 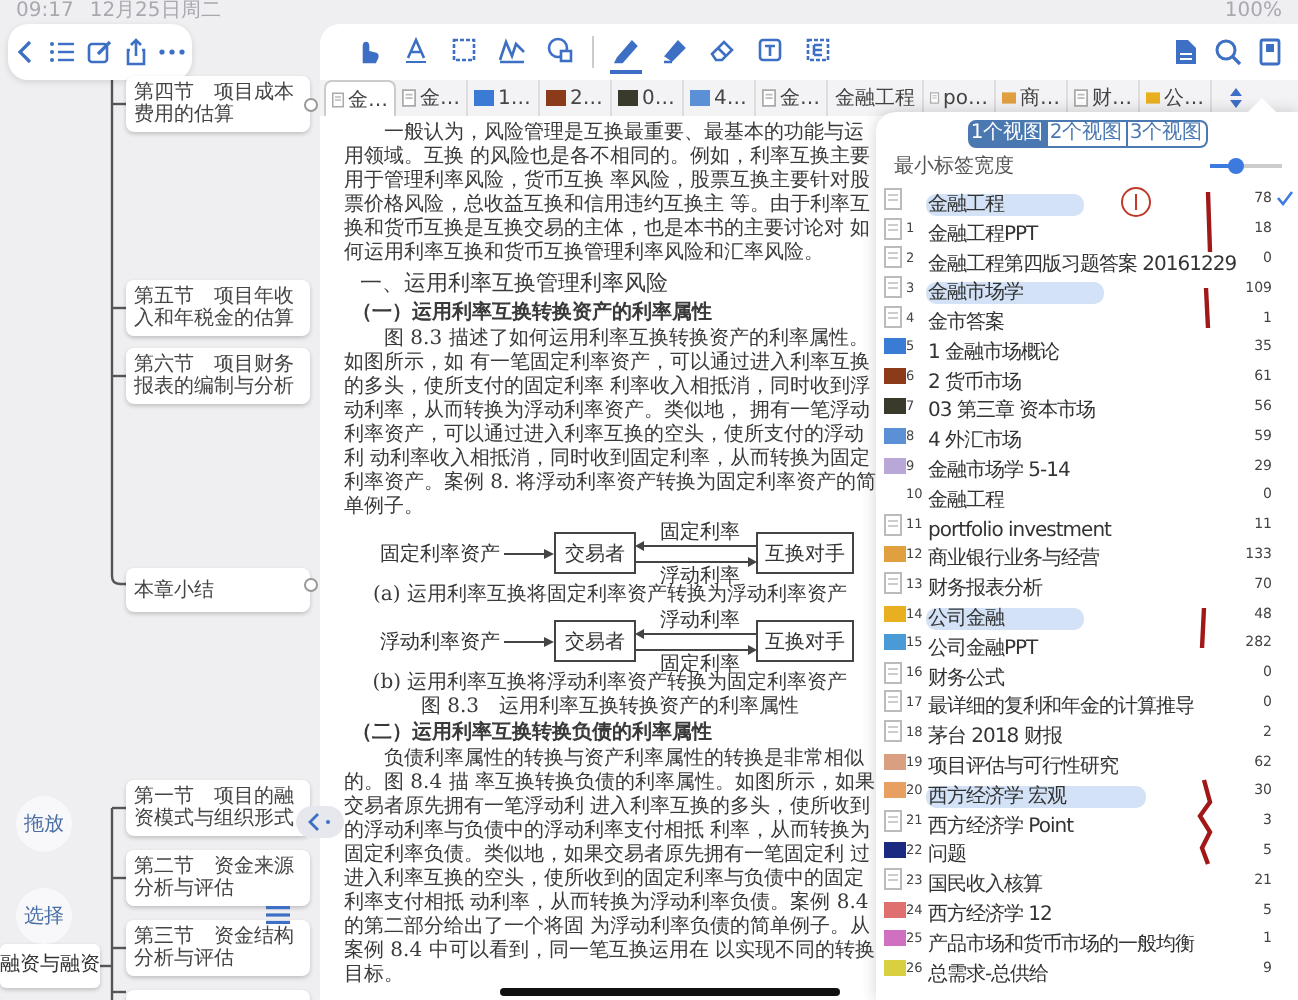 I want to click on document-name: 金融工程PPT, so click(x=982, y=234).